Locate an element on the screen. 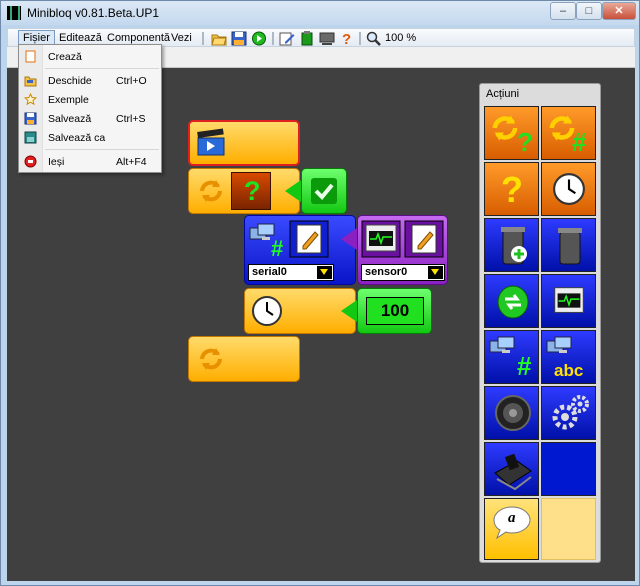 The width and height of the screenshot is (640, 586). action-comment: a is located at coordinates (511, 529).